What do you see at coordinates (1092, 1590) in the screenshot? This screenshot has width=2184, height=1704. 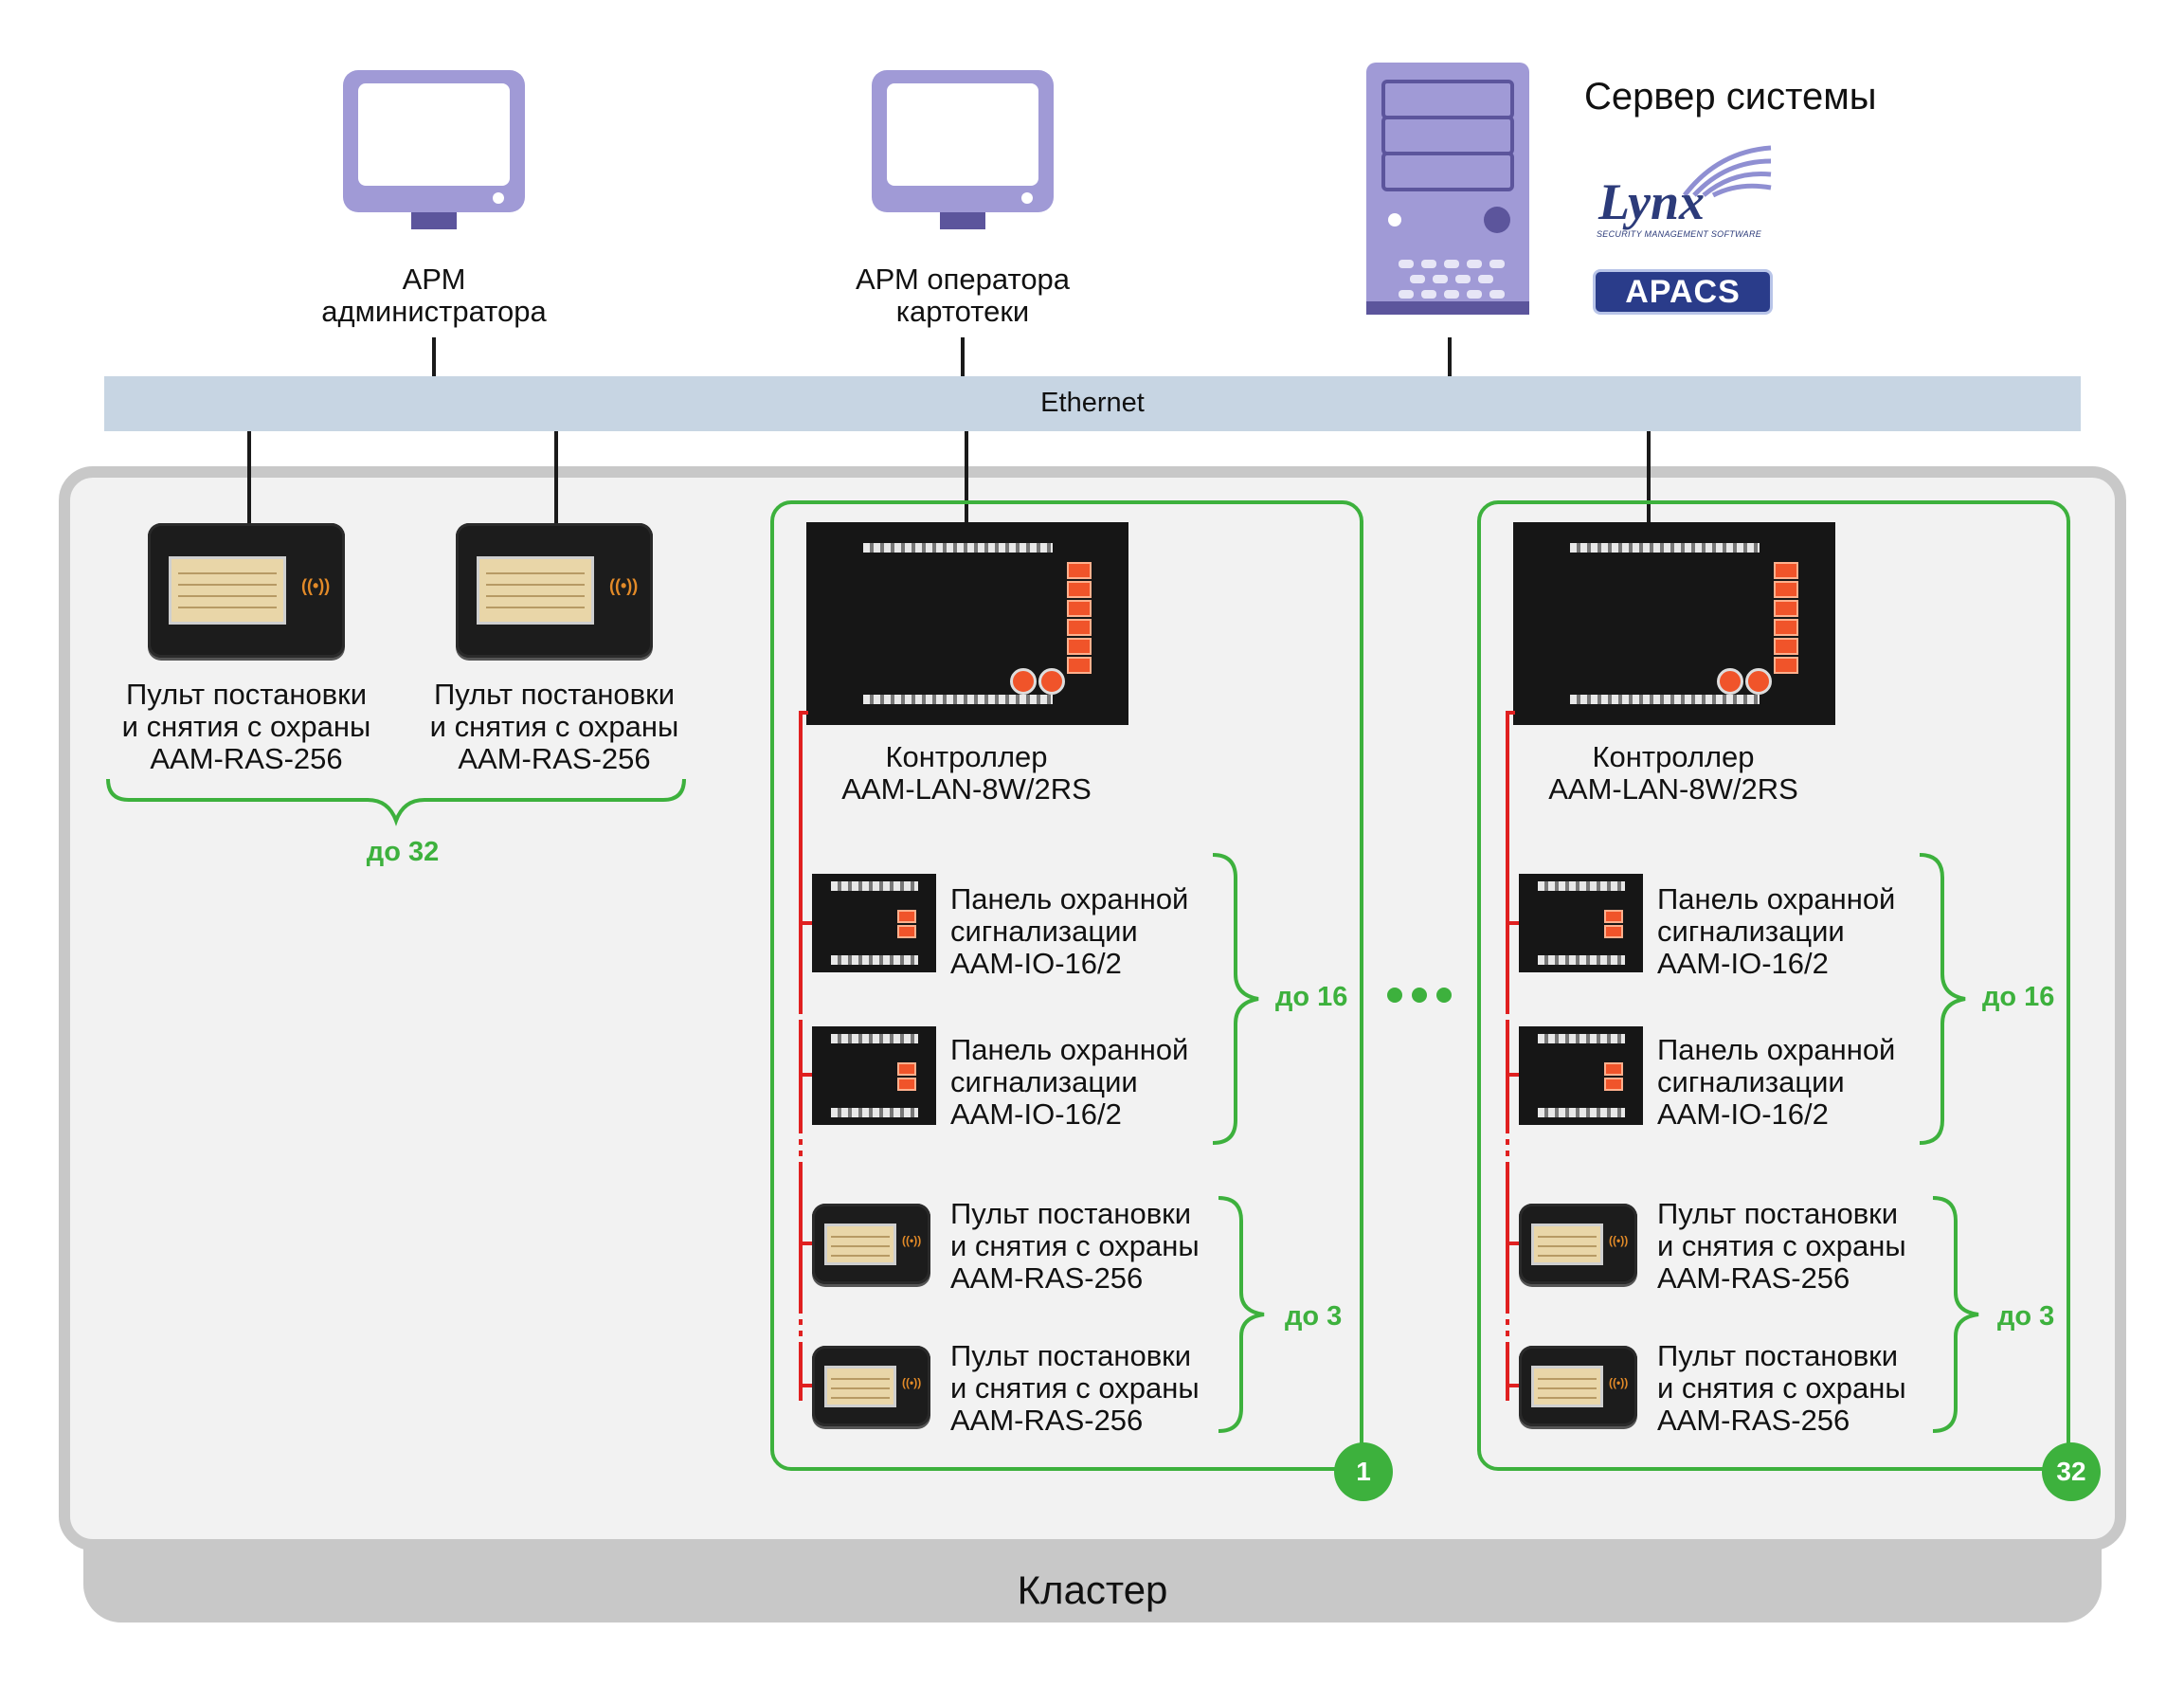 I see `cluster-label: Кластер` at bounding box center [1092, 1590].